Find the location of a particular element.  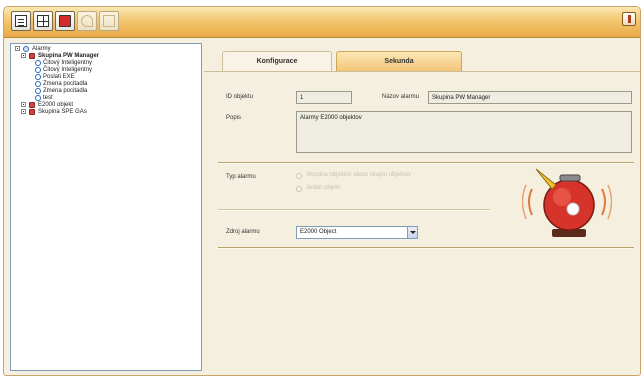

list-icon is located at coordinates (21, 21).